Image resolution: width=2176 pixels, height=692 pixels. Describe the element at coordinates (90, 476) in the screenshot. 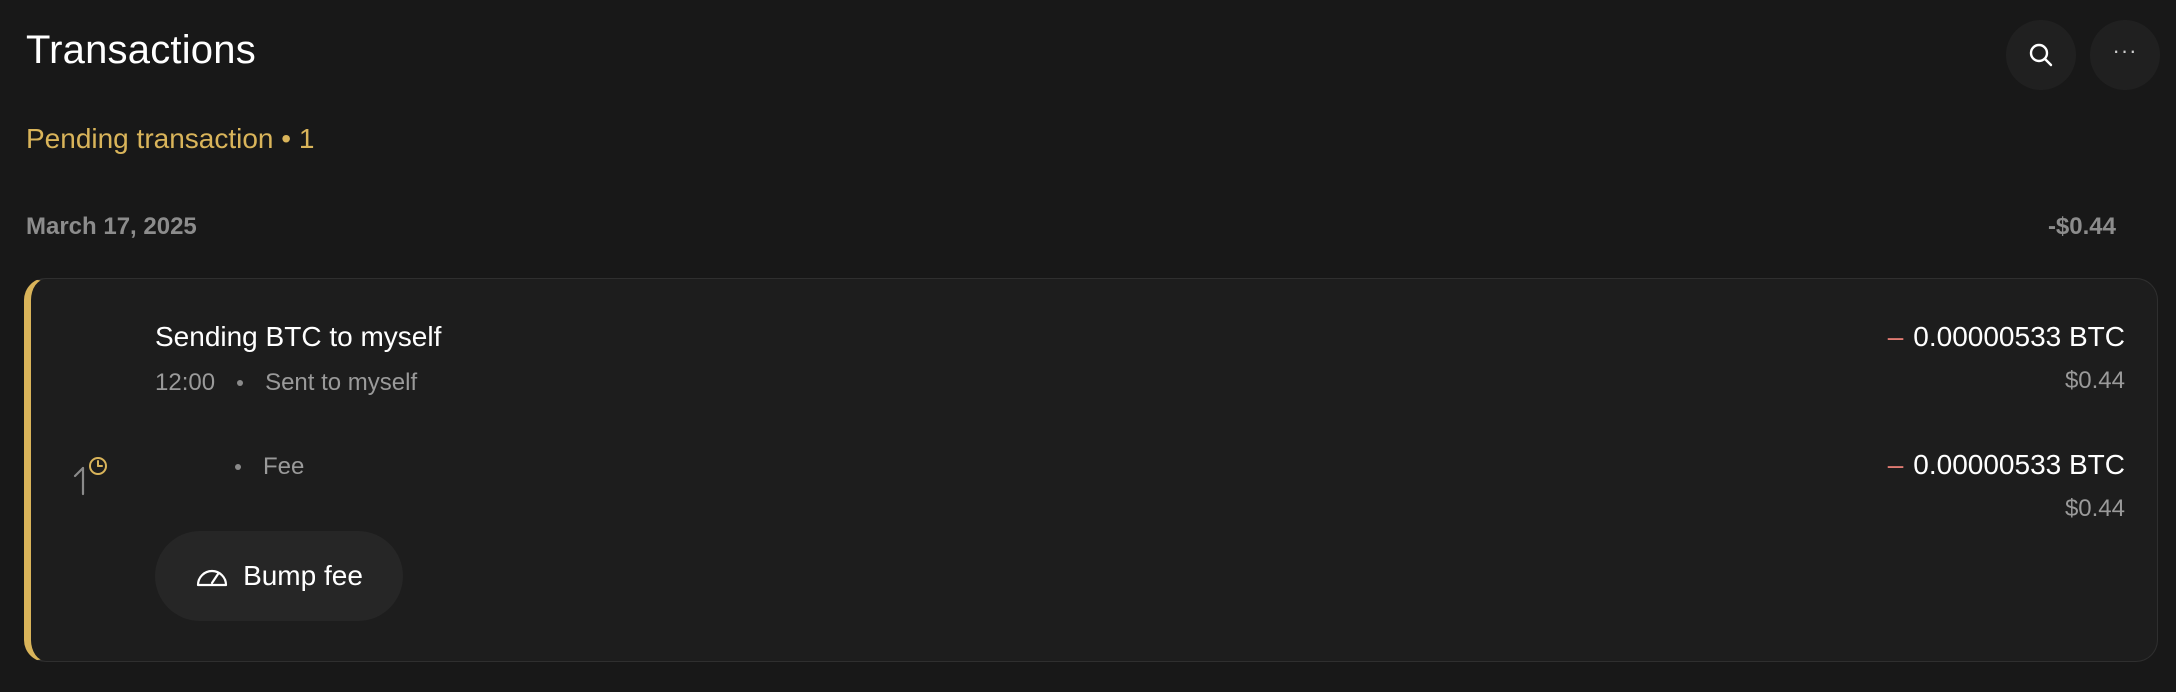

I see `arrow-up-pending-icon` at that location.